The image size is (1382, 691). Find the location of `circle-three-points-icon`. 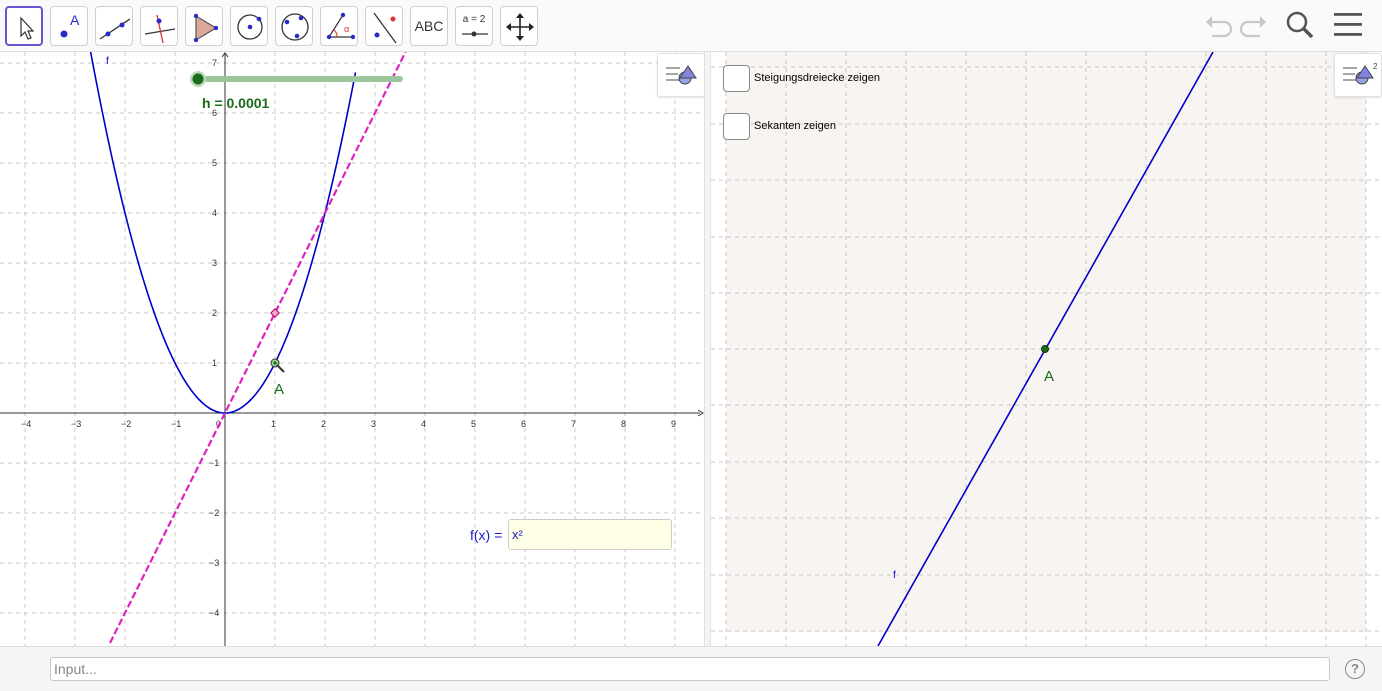

circle-three-points-icon is located at coordinates (295, 27).